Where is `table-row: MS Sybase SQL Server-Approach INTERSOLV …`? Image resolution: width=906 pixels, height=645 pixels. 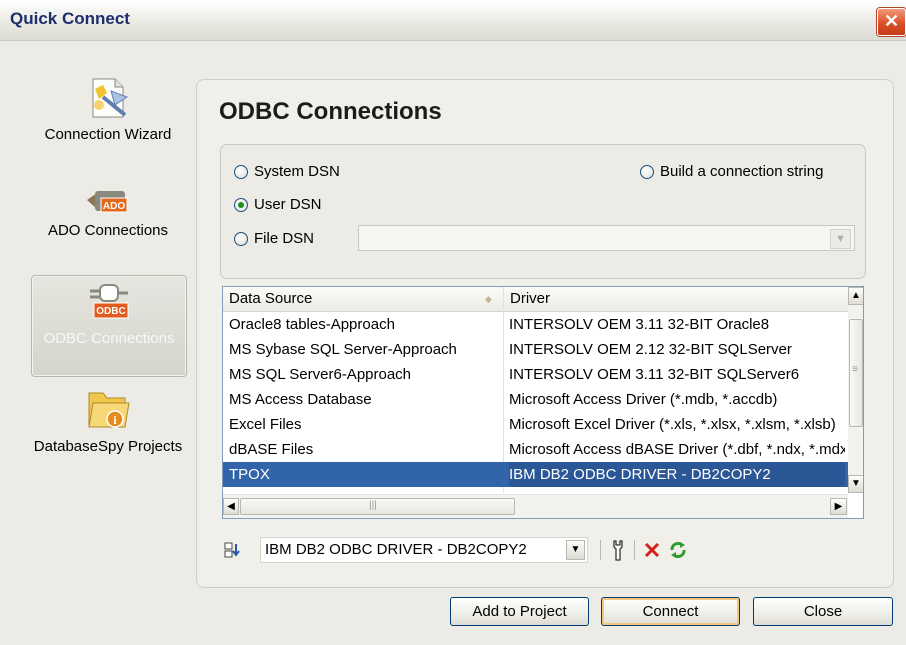
table-row: MS Sybase SQL Server-Approach INTERSOLV … is located at coordinates (535, 349).